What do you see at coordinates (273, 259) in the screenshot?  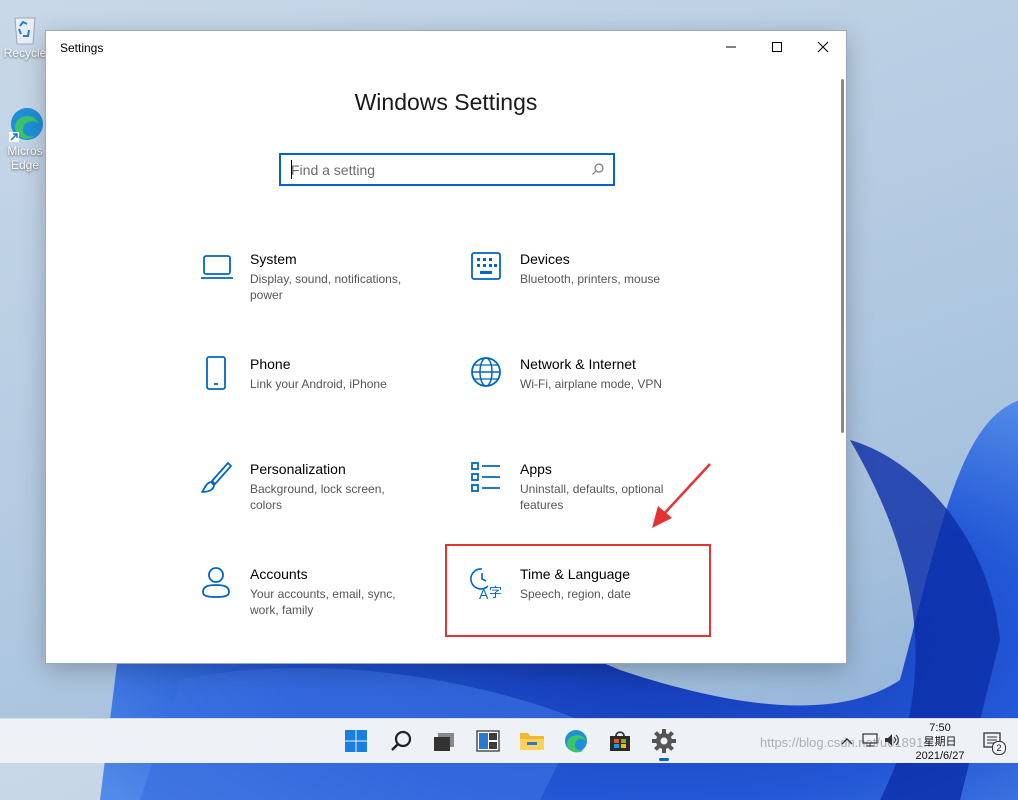 I see `tile-title: System` at bounding box center [273, 259].